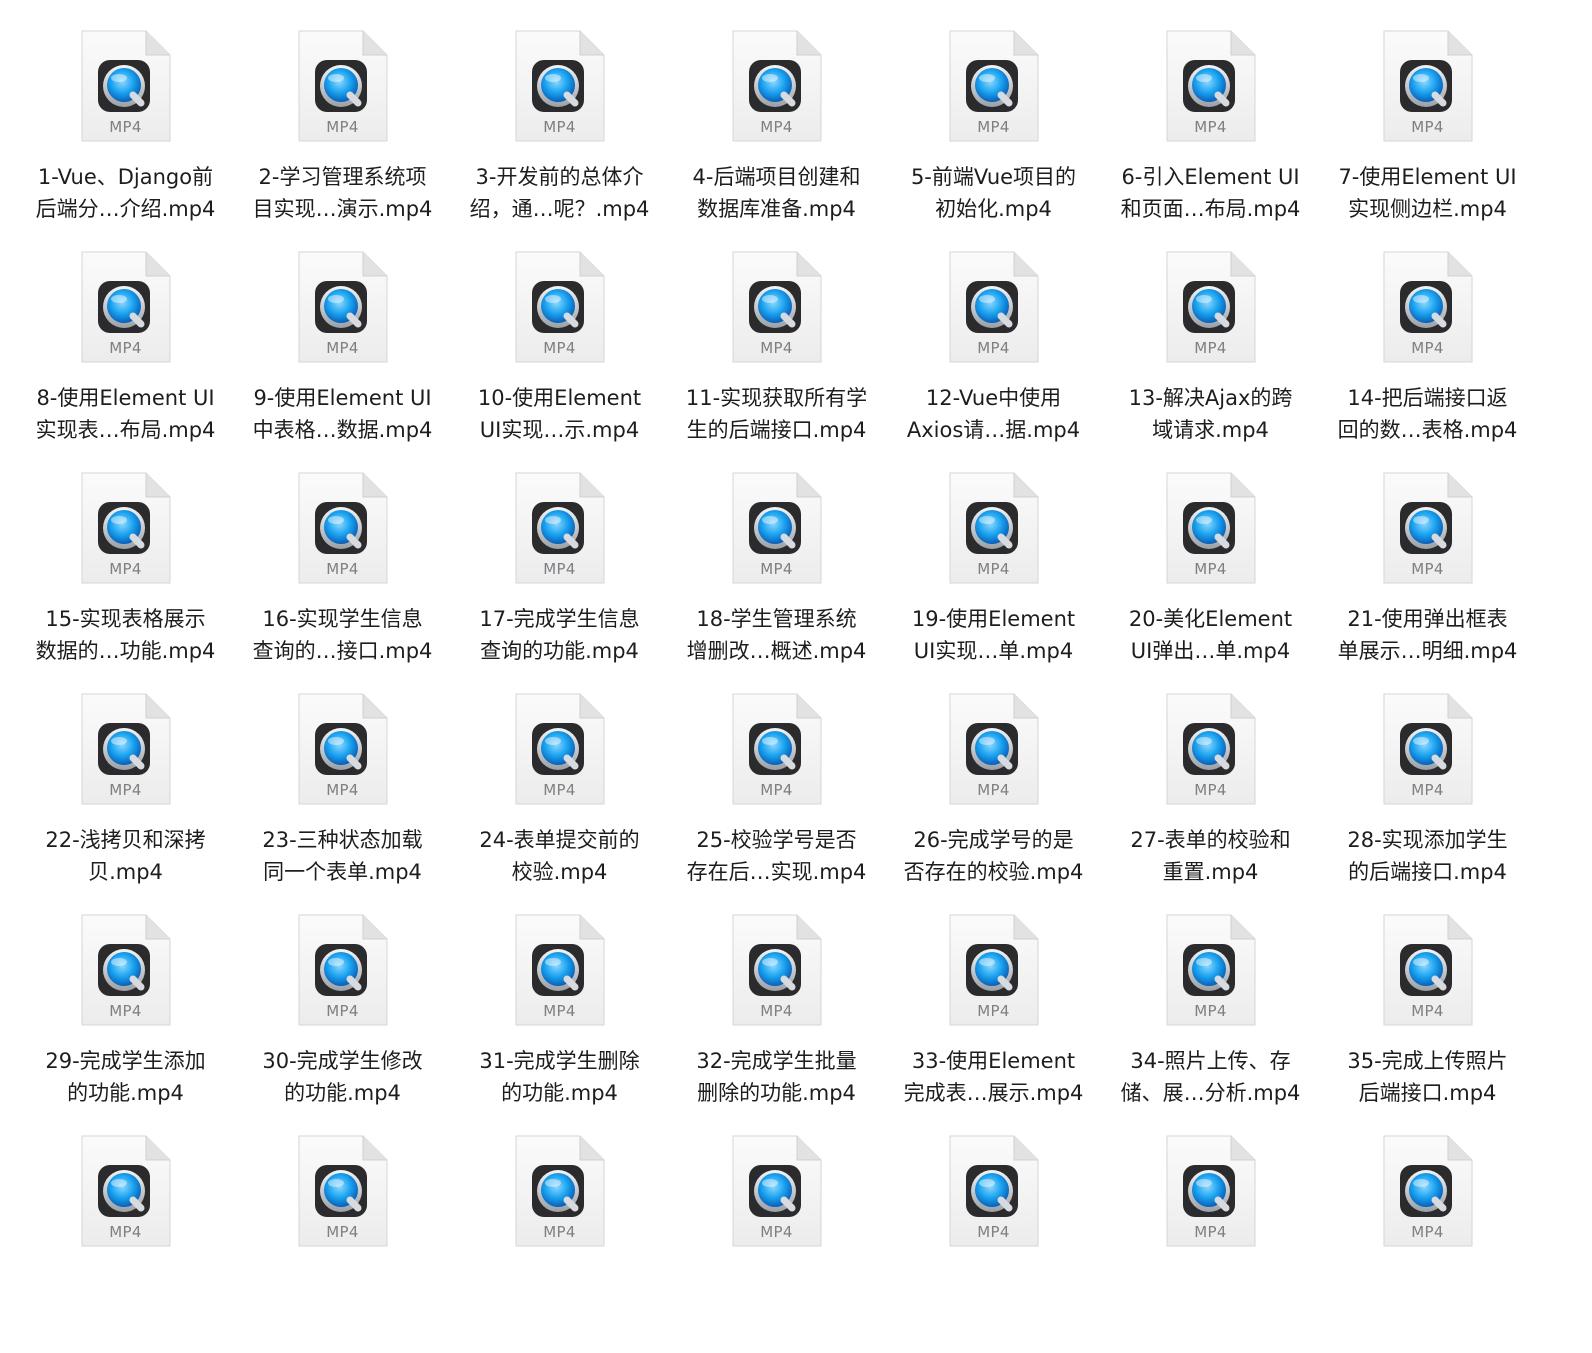 The height and width of the screenshot is (1353, 1592). Describe the element at coordinates (1428, 414) in the screenshot. I see `file-name-label: 14-把后端接口返 回的数…表格.mp4` at that location.